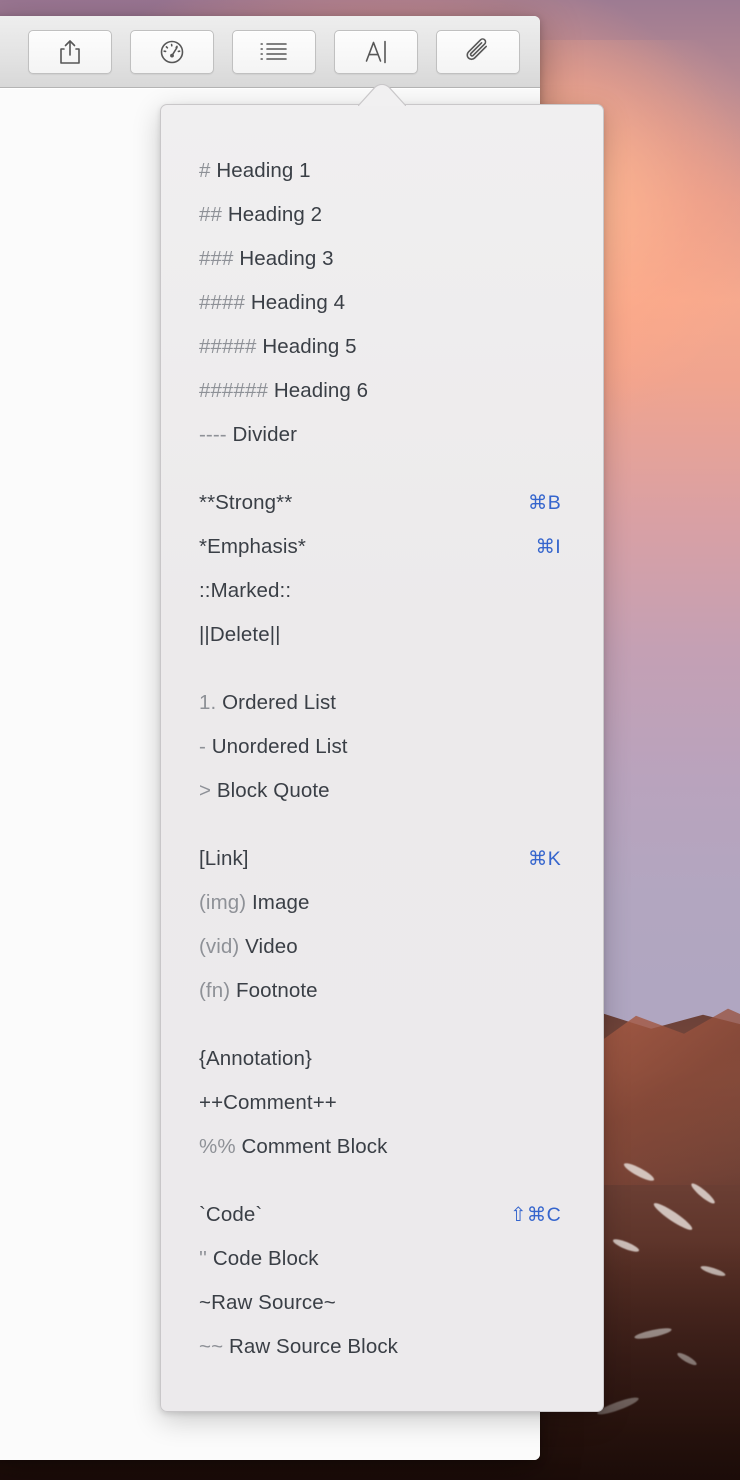 This screenshot has height=1480, width=740. What do you see at coordinates (313, 1346) in the screenshot?
I see `menu-item-text: Raw Source Block` at bounding box center [313, 1346].